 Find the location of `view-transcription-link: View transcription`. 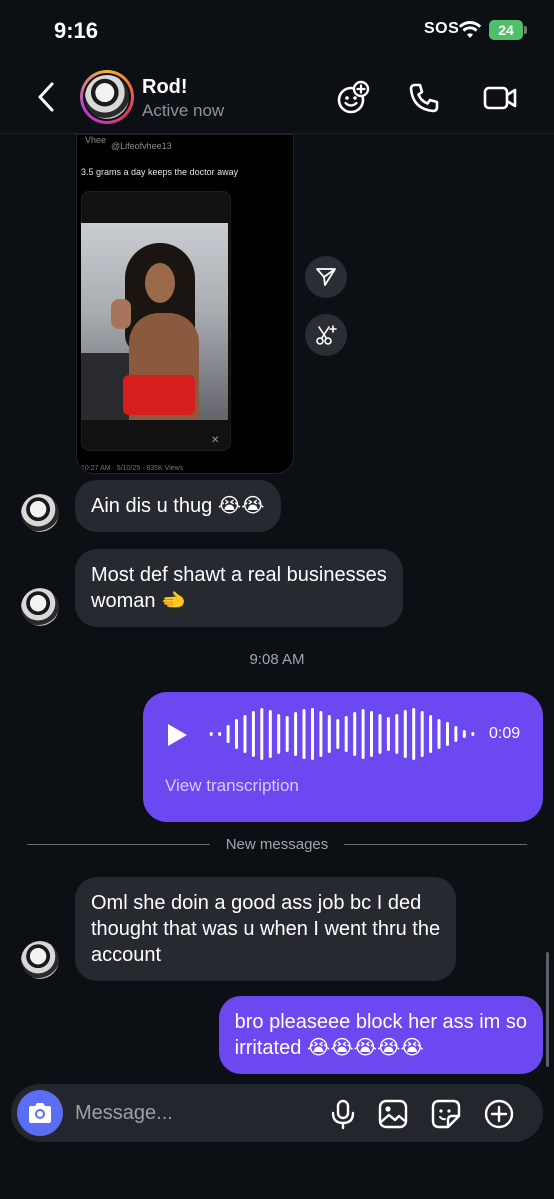

view-transcription-link: View transcription is located at coordinates (232, 786).